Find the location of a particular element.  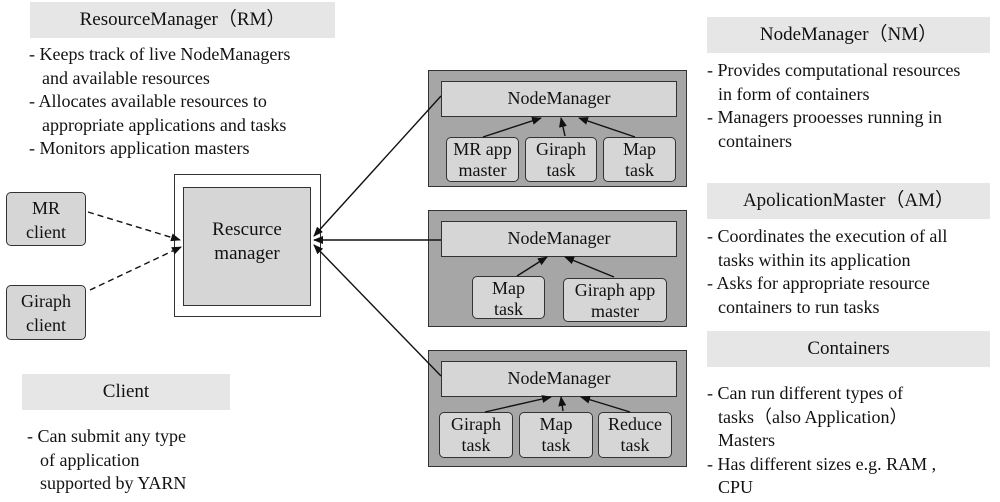

arrow-giraph-client is located at coordinates (135, 268).